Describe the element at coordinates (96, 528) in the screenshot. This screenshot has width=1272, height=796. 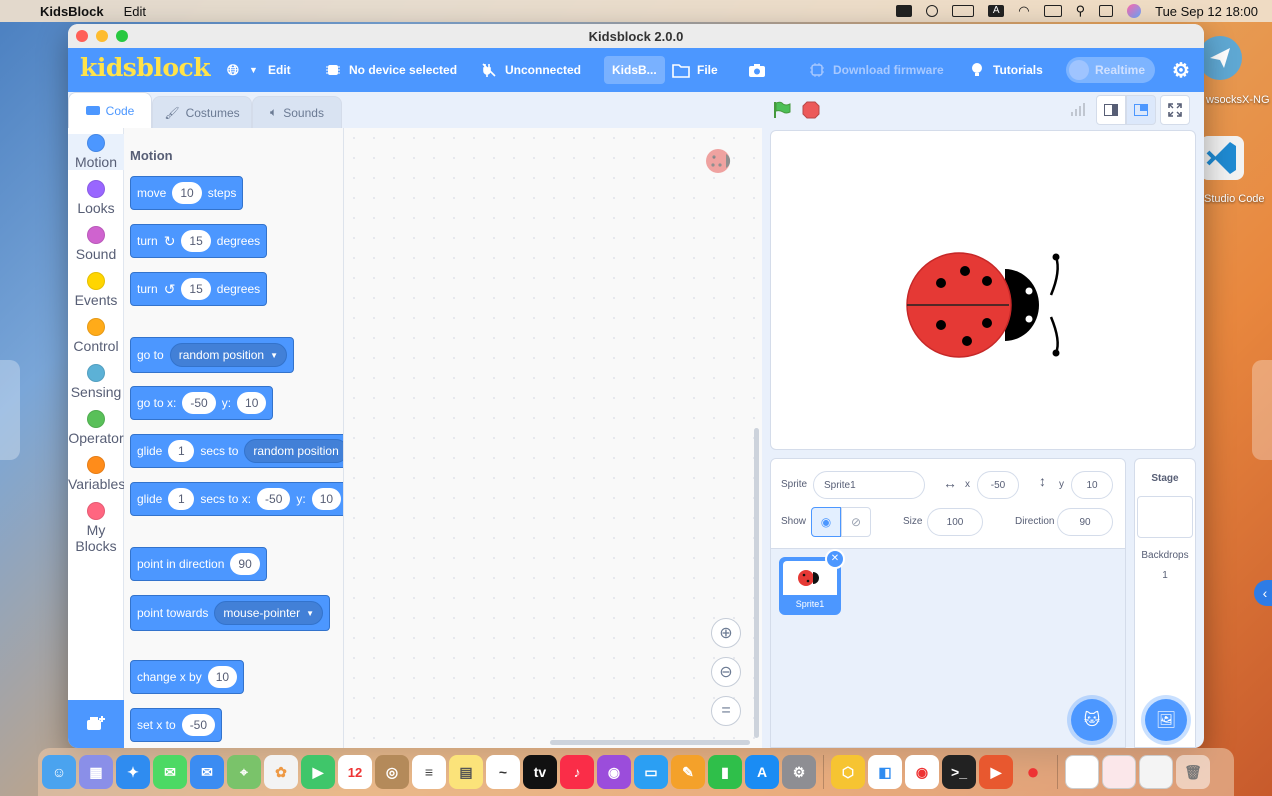
I see `category-my-blocks: My Blocks` at that location.